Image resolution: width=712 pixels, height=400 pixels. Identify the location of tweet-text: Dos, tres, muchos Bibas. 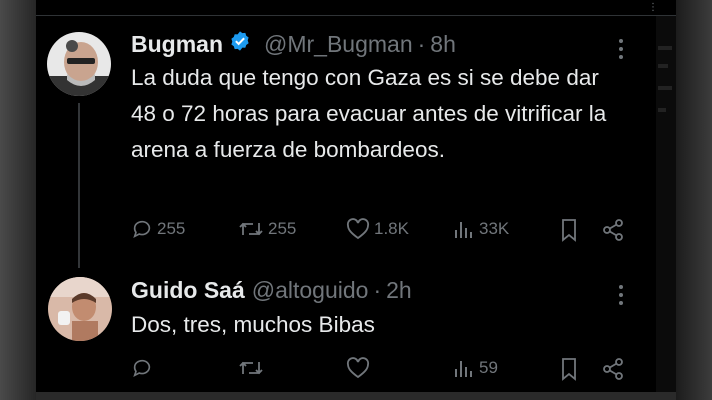
(253, 324).